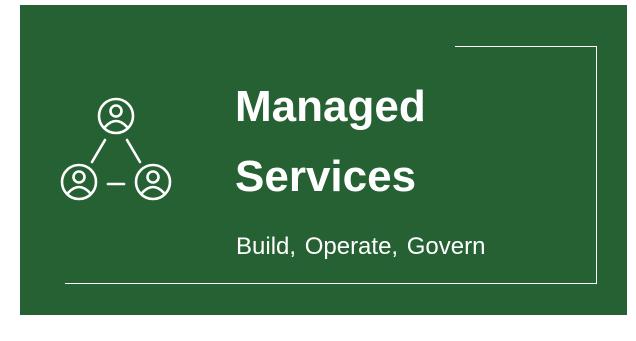 This screenshot has height=341, width=636. What do you see at coordinates (153, 182) in the screenshot?
I see `user-icon-right` at bounding box center [153, 182].